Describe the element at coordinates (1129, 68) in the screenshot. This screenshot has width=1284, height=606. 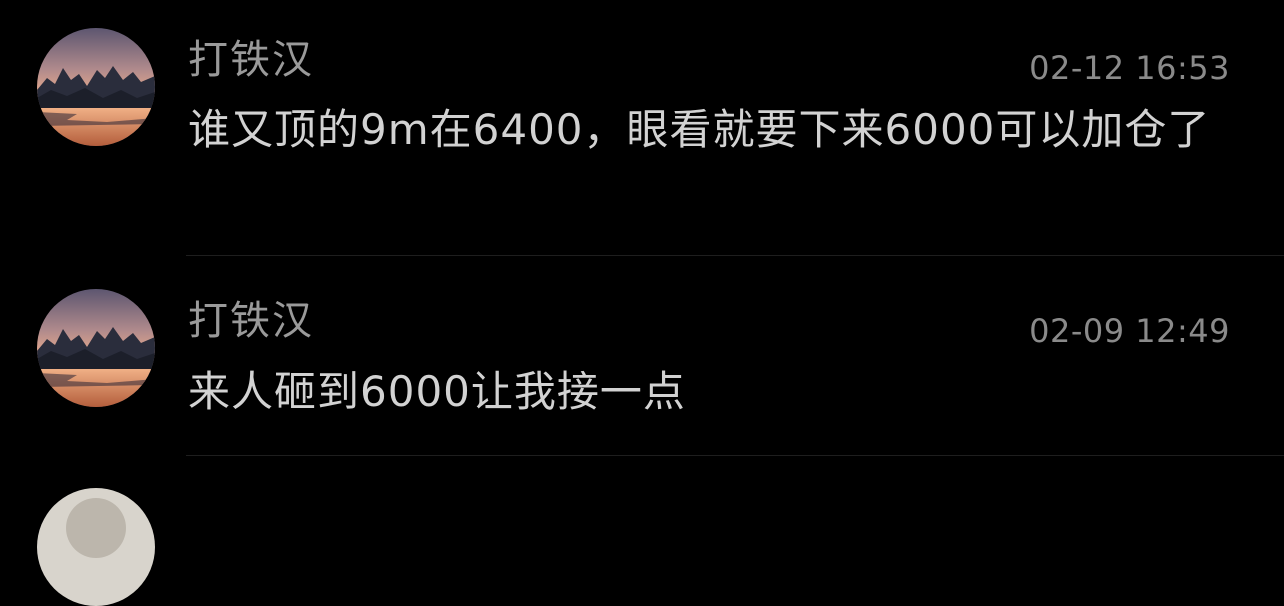
I see `comment-timestamp: 02-12 16:53` at that location.